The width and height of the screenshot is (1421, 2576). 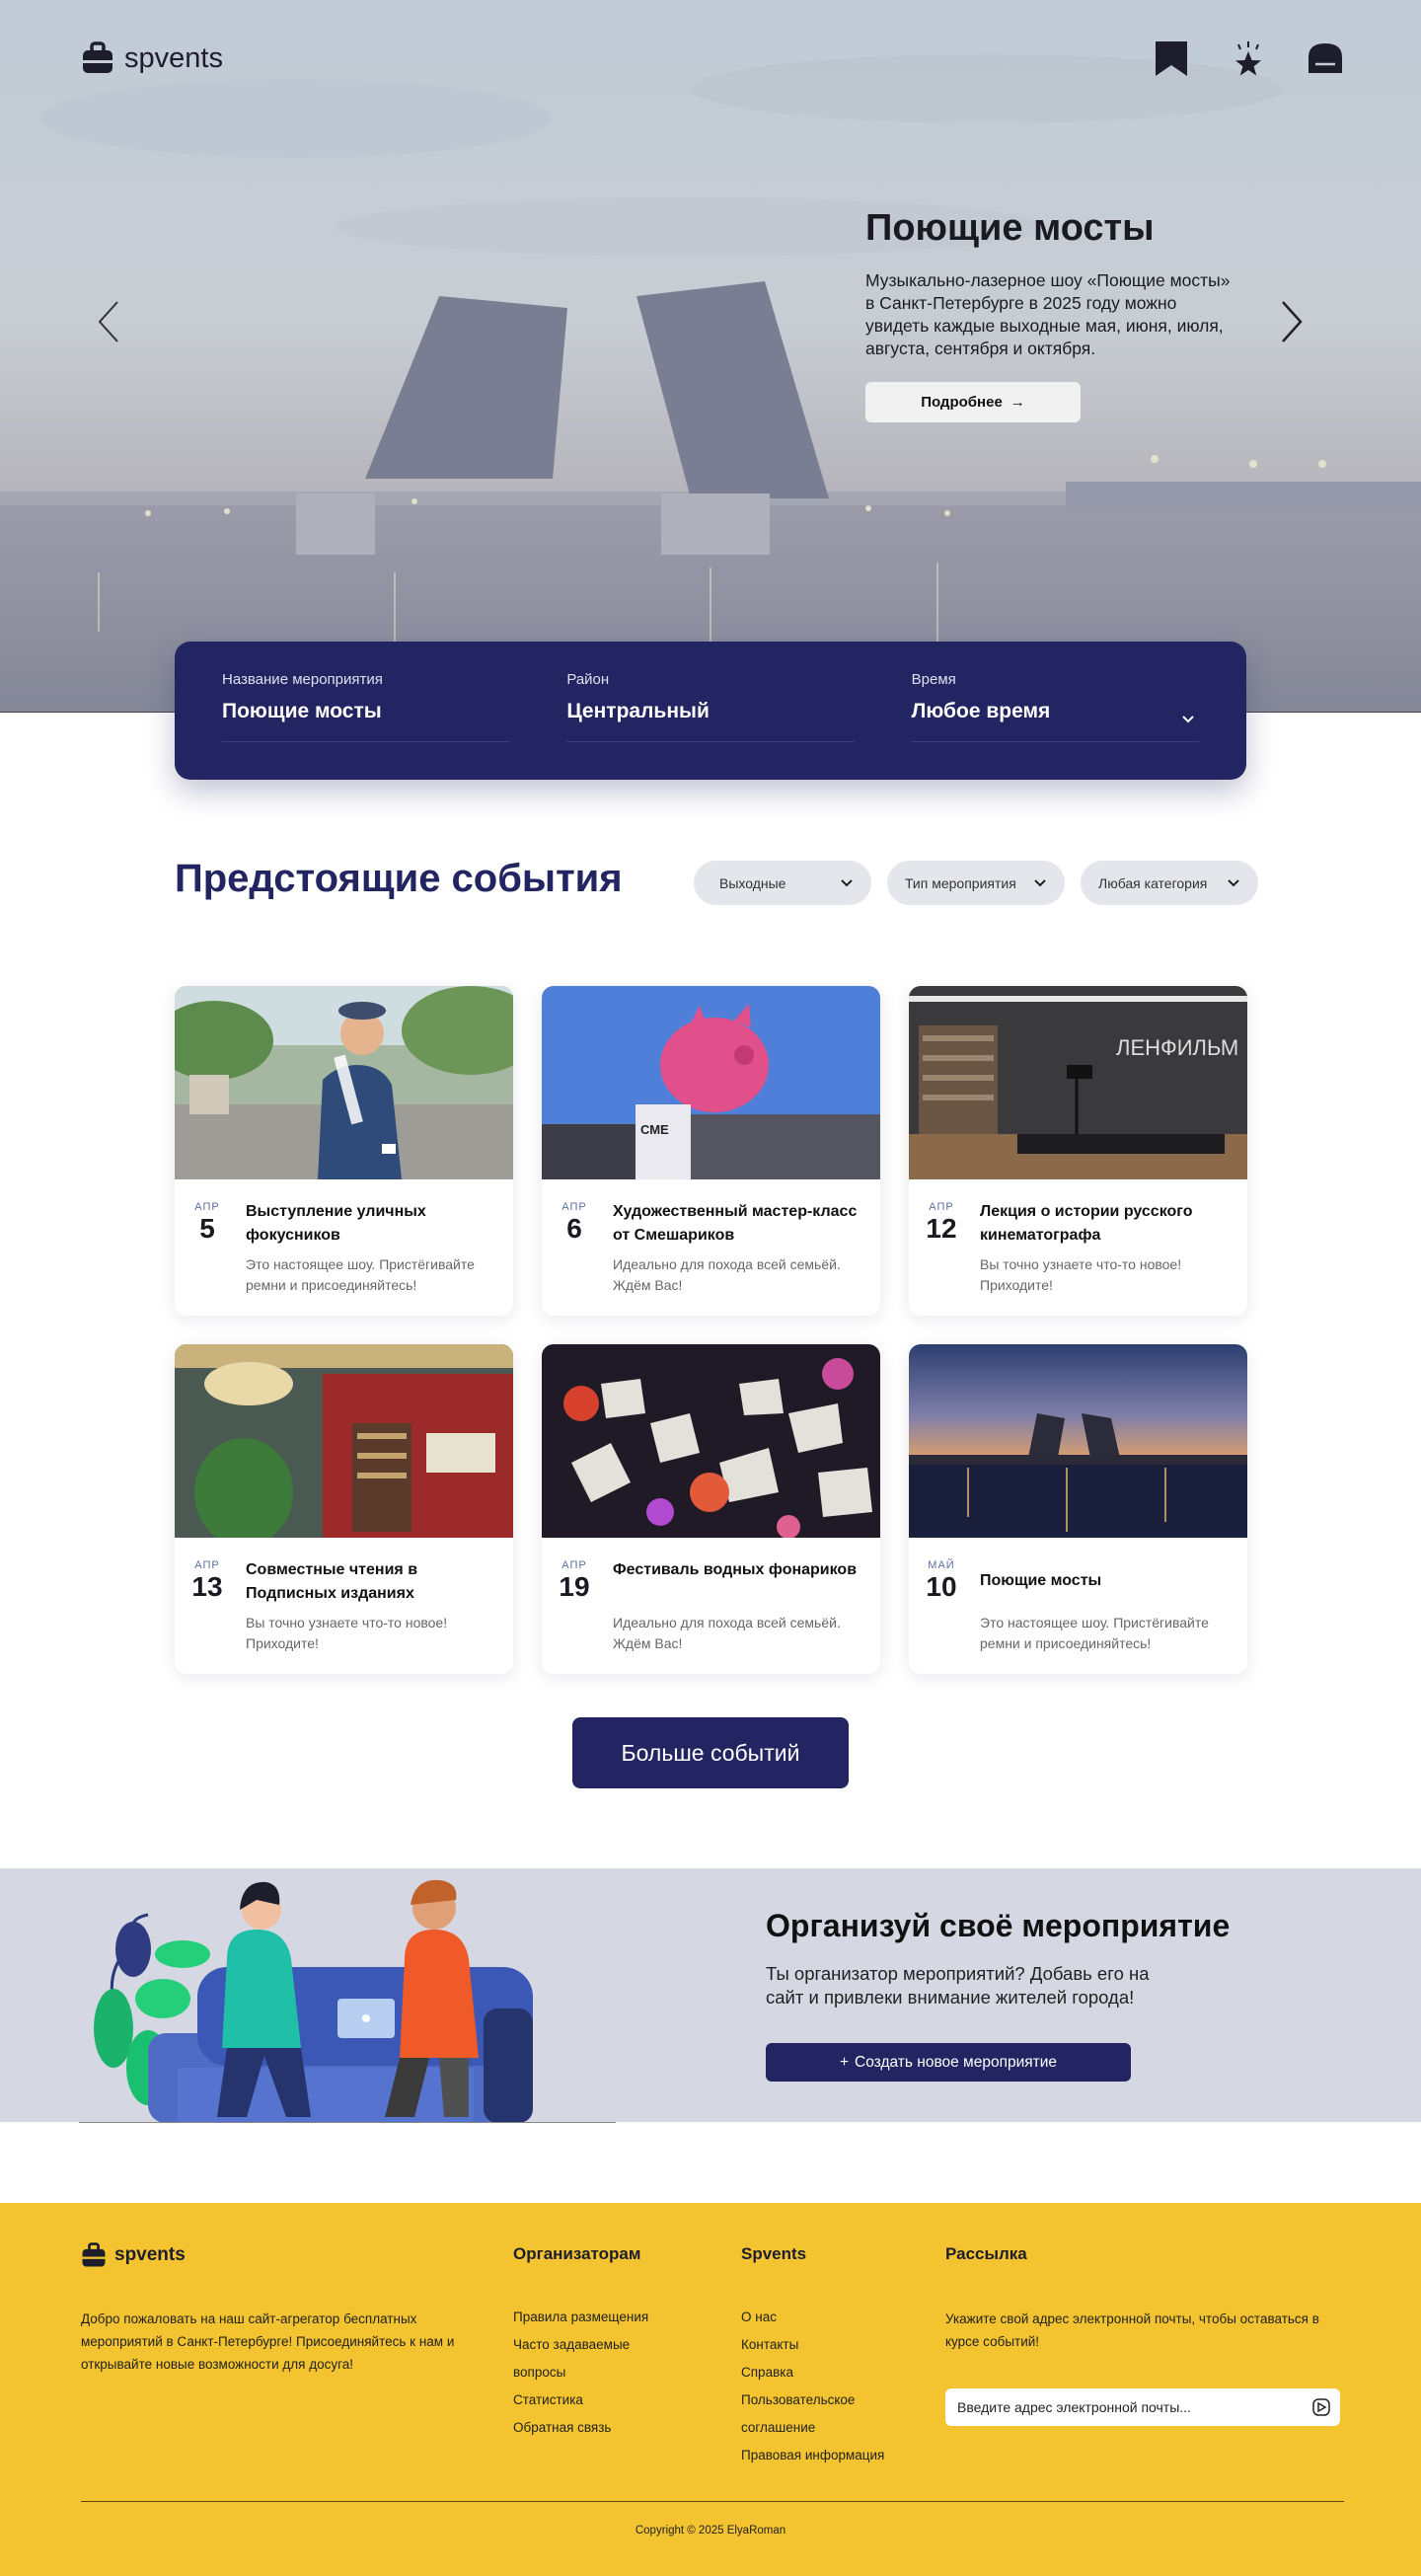 I want to click on footer-link: Контакты, so click(x=815, y=2345).